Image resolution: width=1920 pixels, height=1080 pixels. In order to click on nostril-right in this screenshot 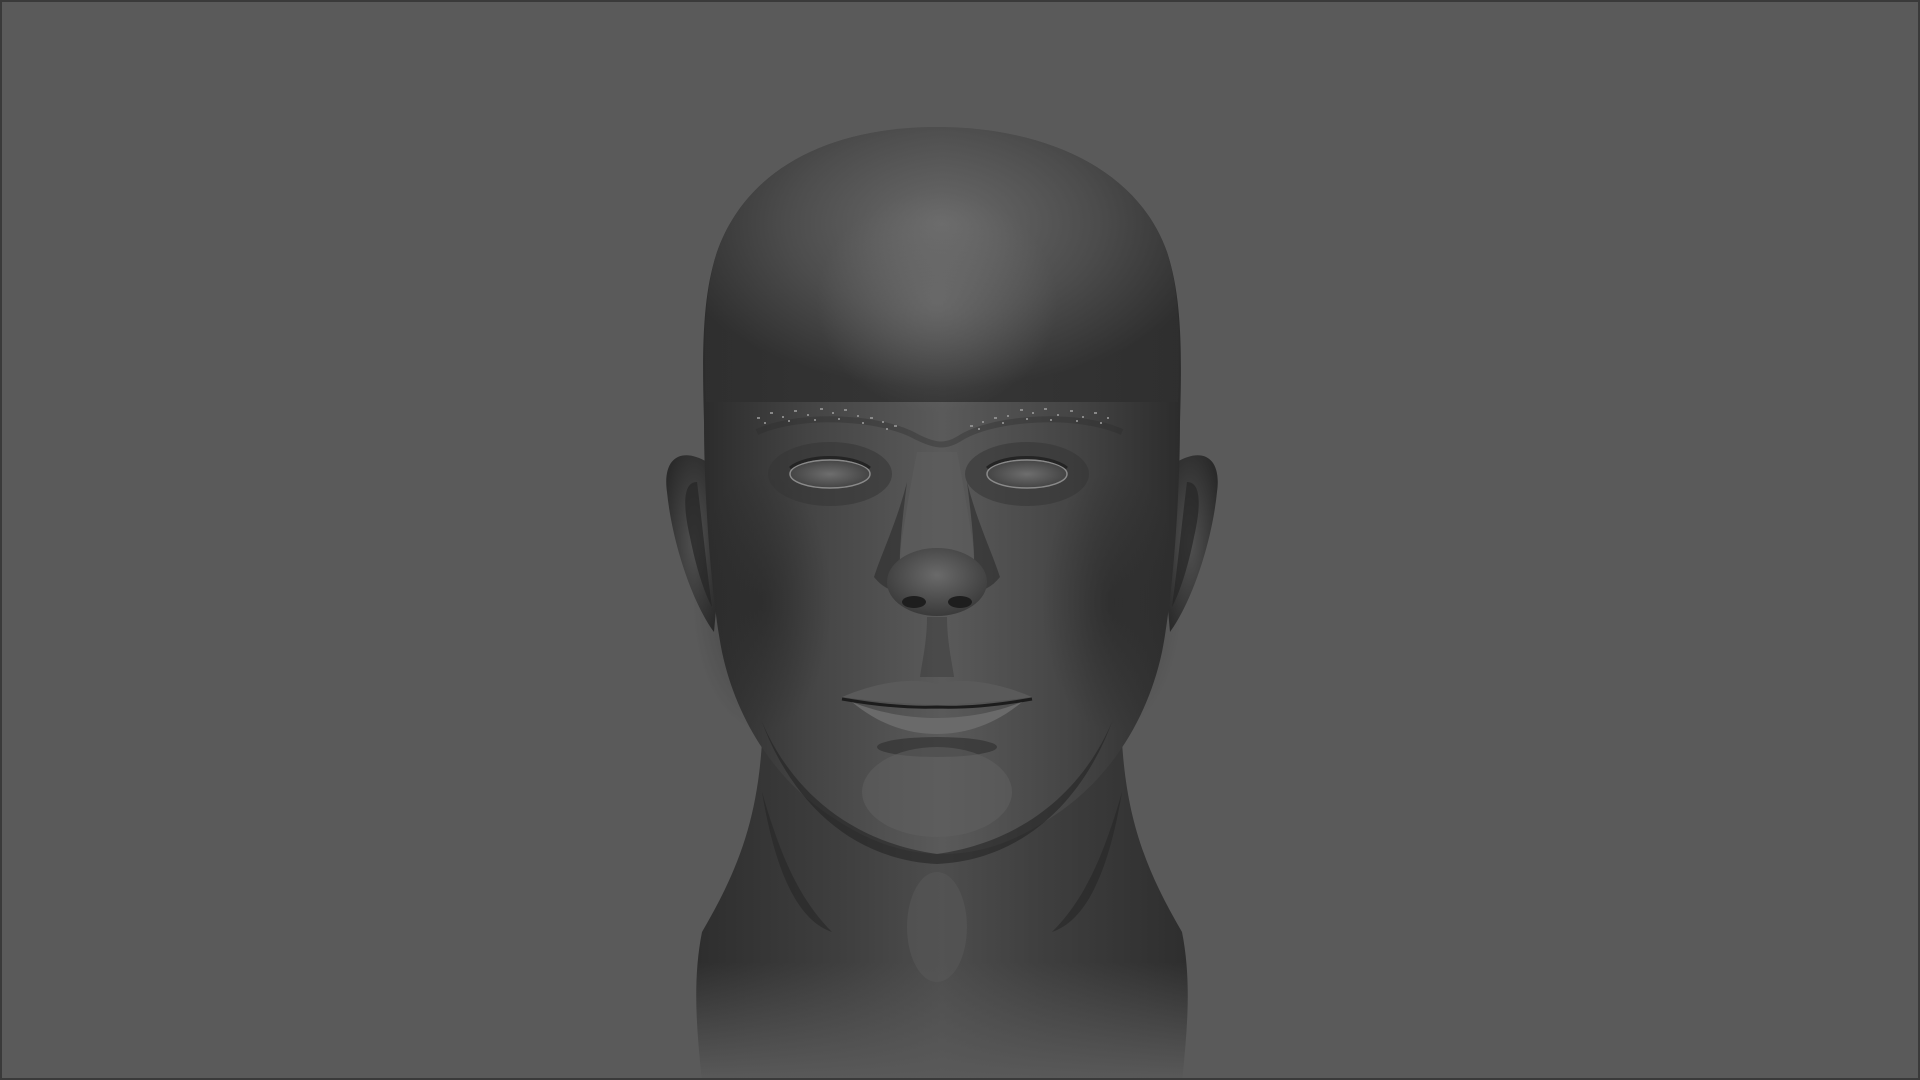, I will do `click(960, 602)`.